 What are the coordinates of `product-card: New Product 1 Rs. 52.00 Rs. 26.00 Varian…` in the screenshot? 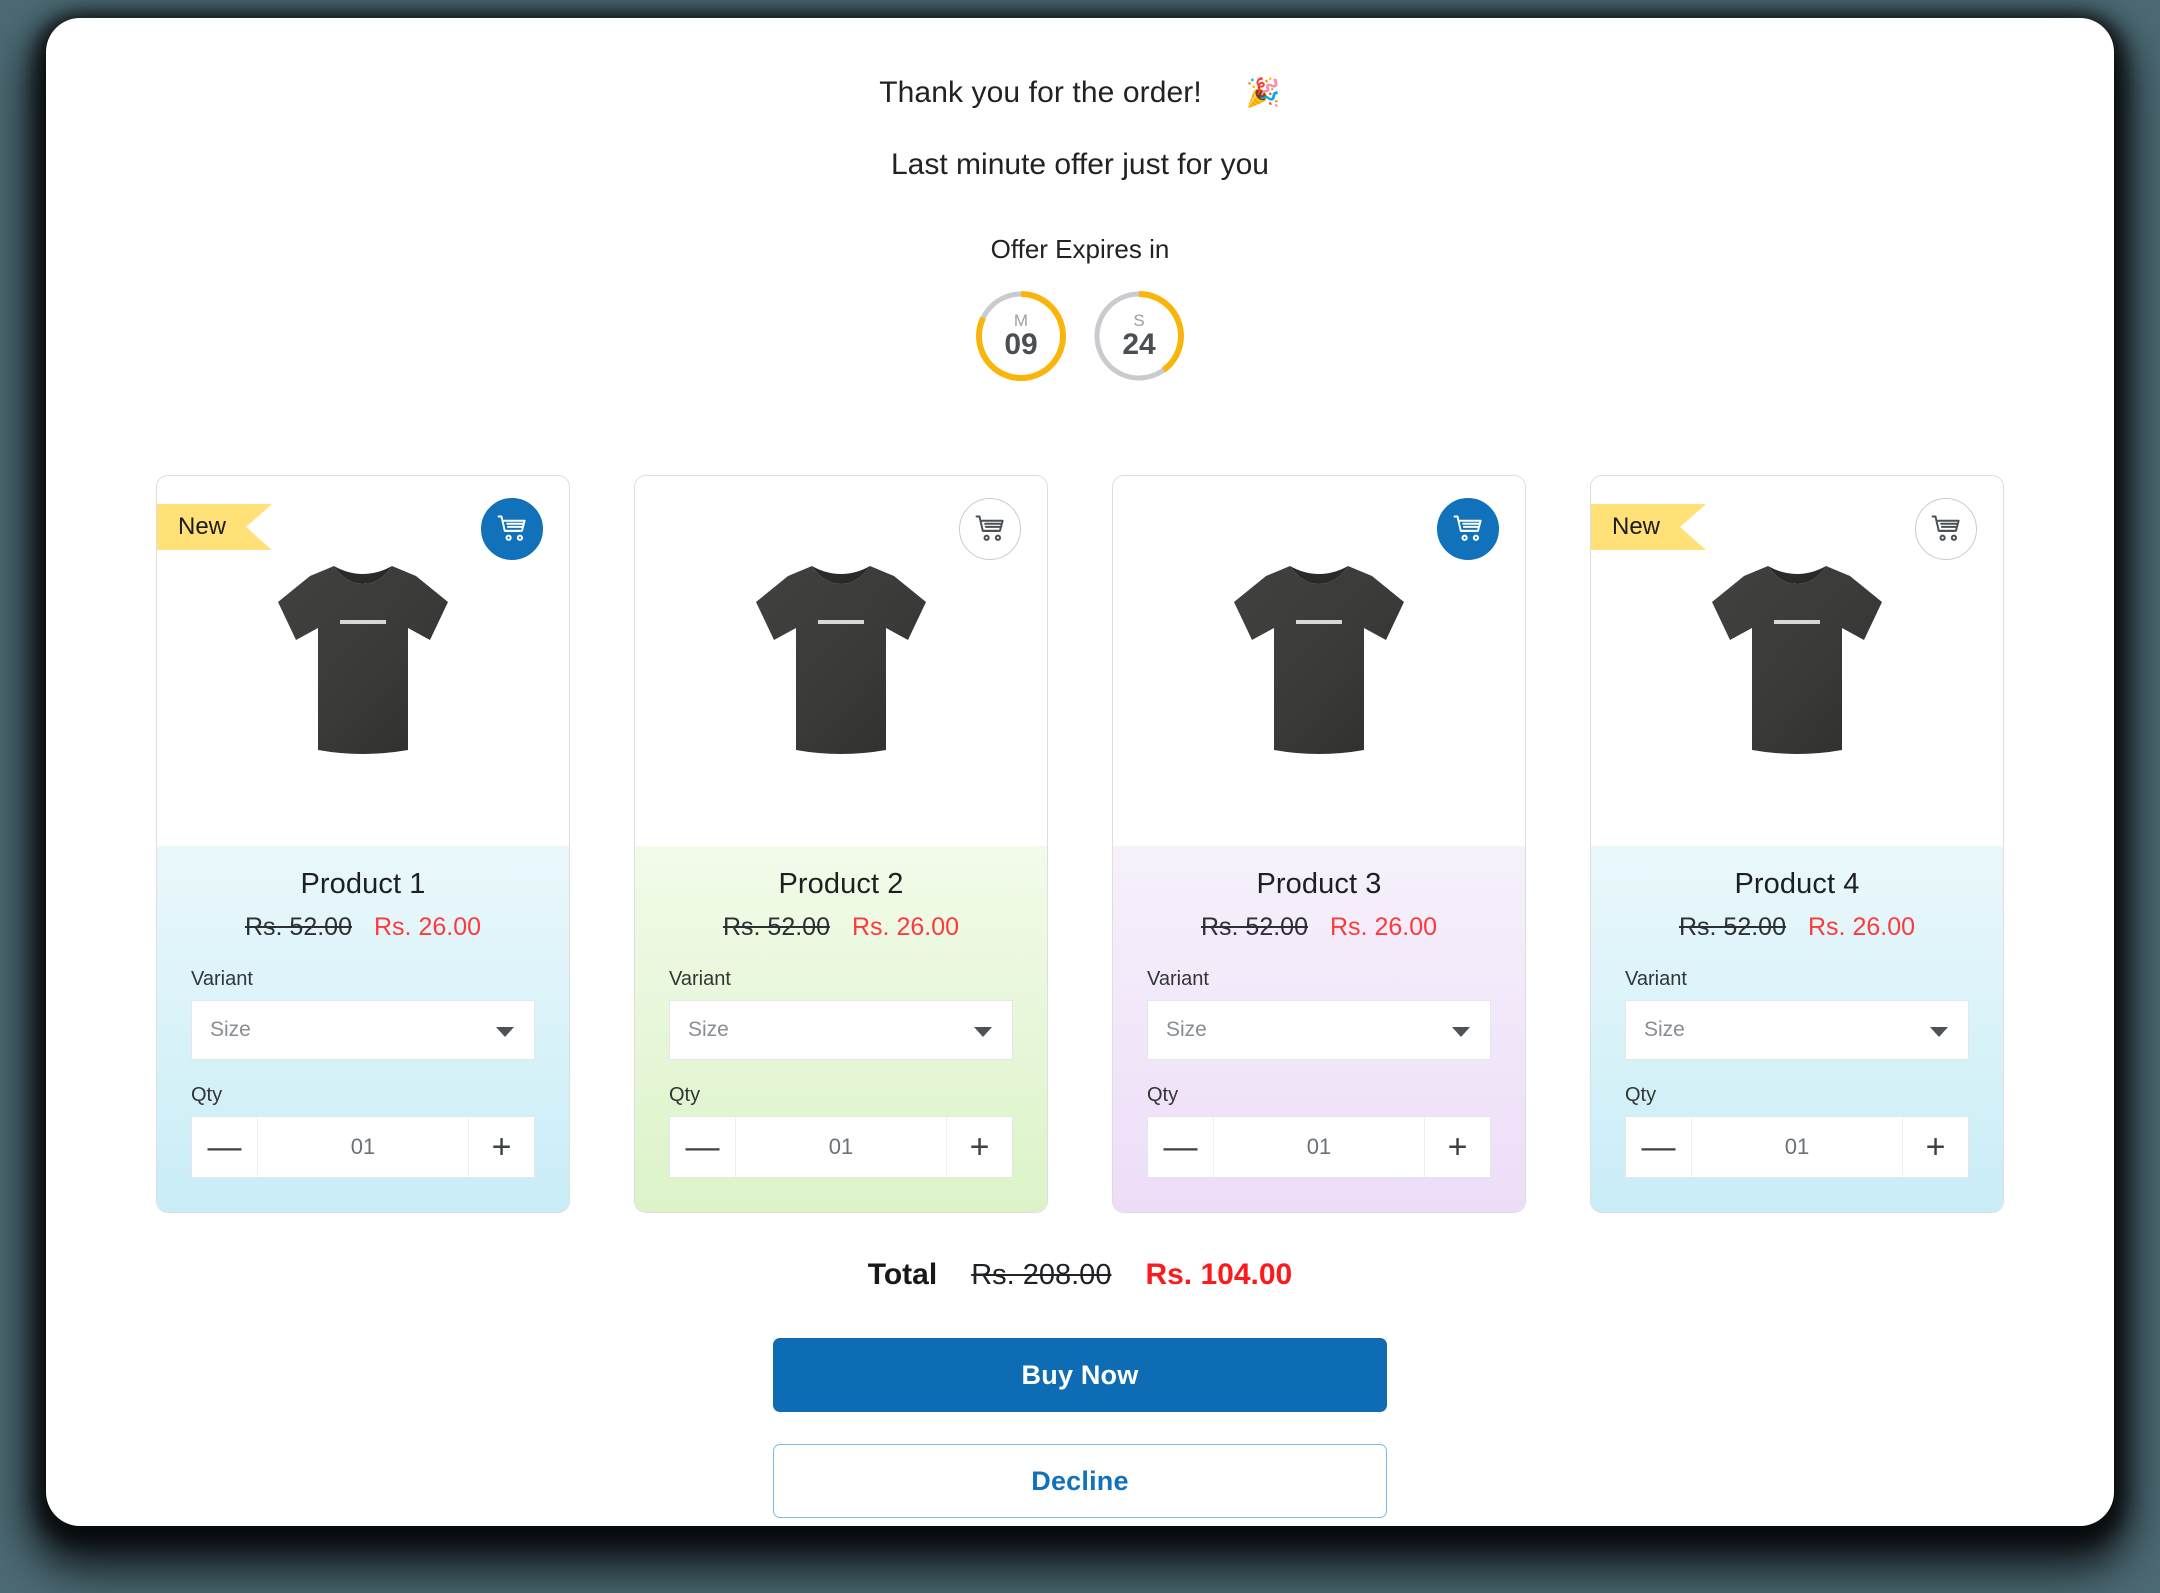 It's located at (363, 844).